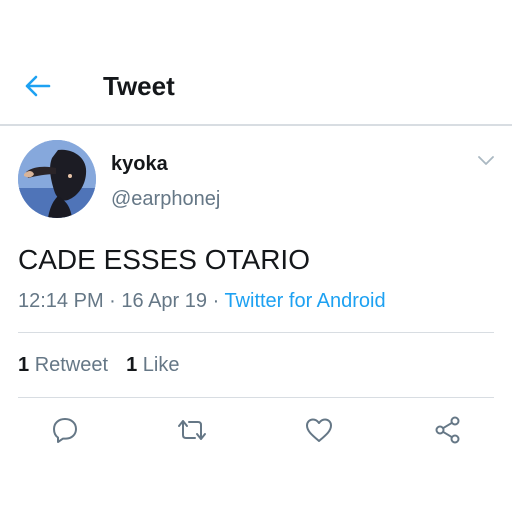 This screenshot has height=512, width=512. I want to click on share-icon, so click(448, 430).